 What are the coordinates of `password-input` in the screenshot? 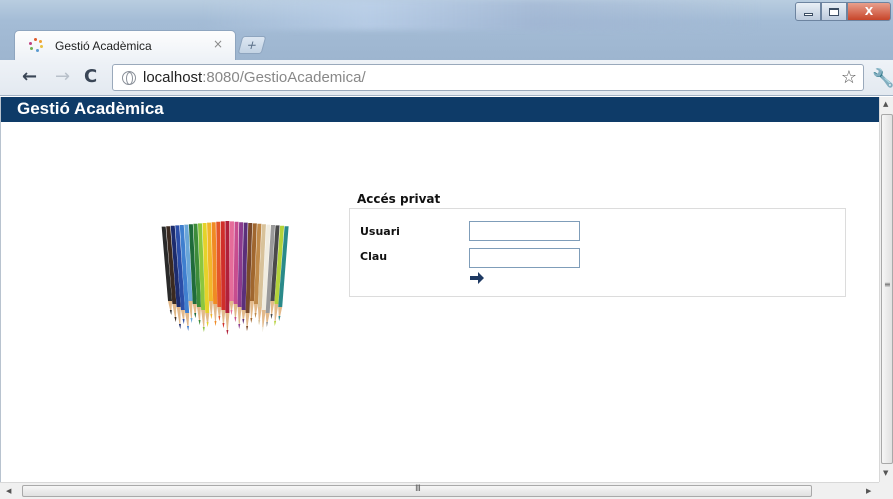 It's located at (524, 258).